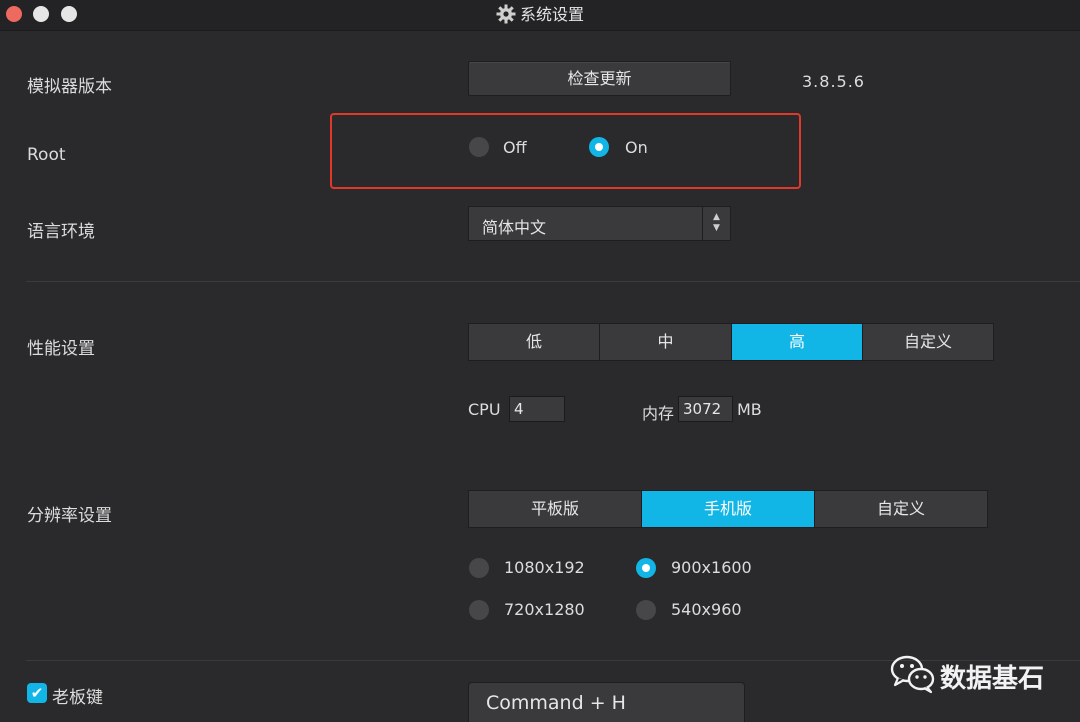 This screenshot has width=1080, height=722. Describe the element at coordinates (716, 223) in the screenshot. I see `select-stepper-icon: ▲ ▼` at that location.